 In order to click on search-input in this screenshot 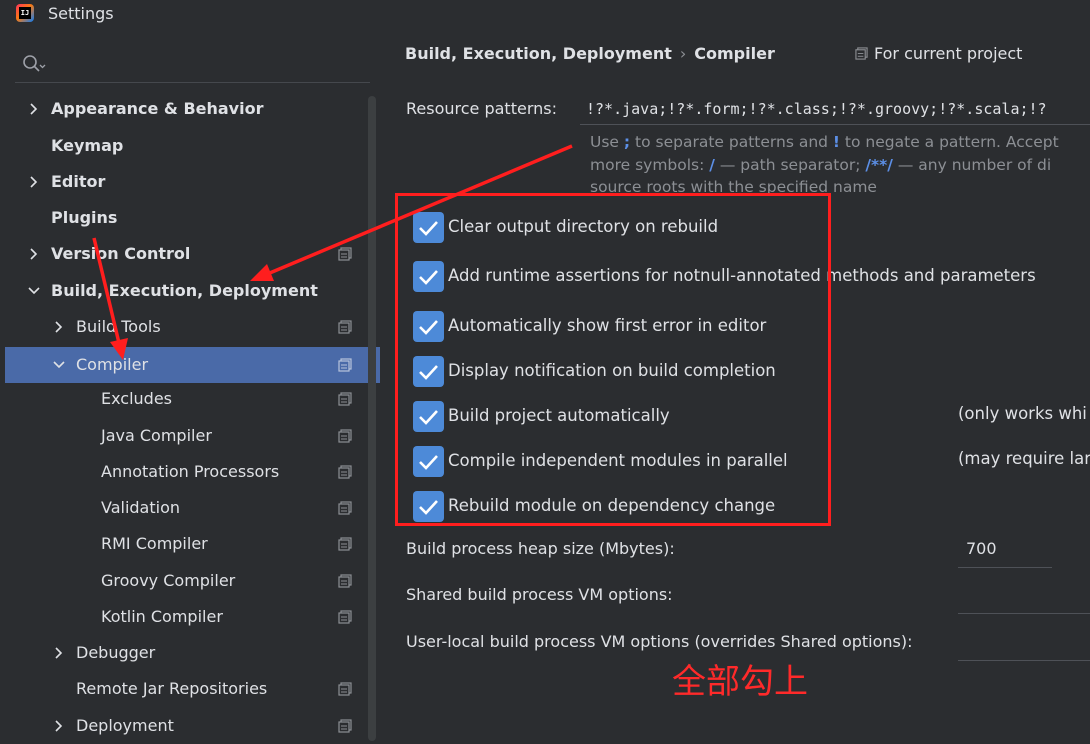, I will do `click(192, 82)`.